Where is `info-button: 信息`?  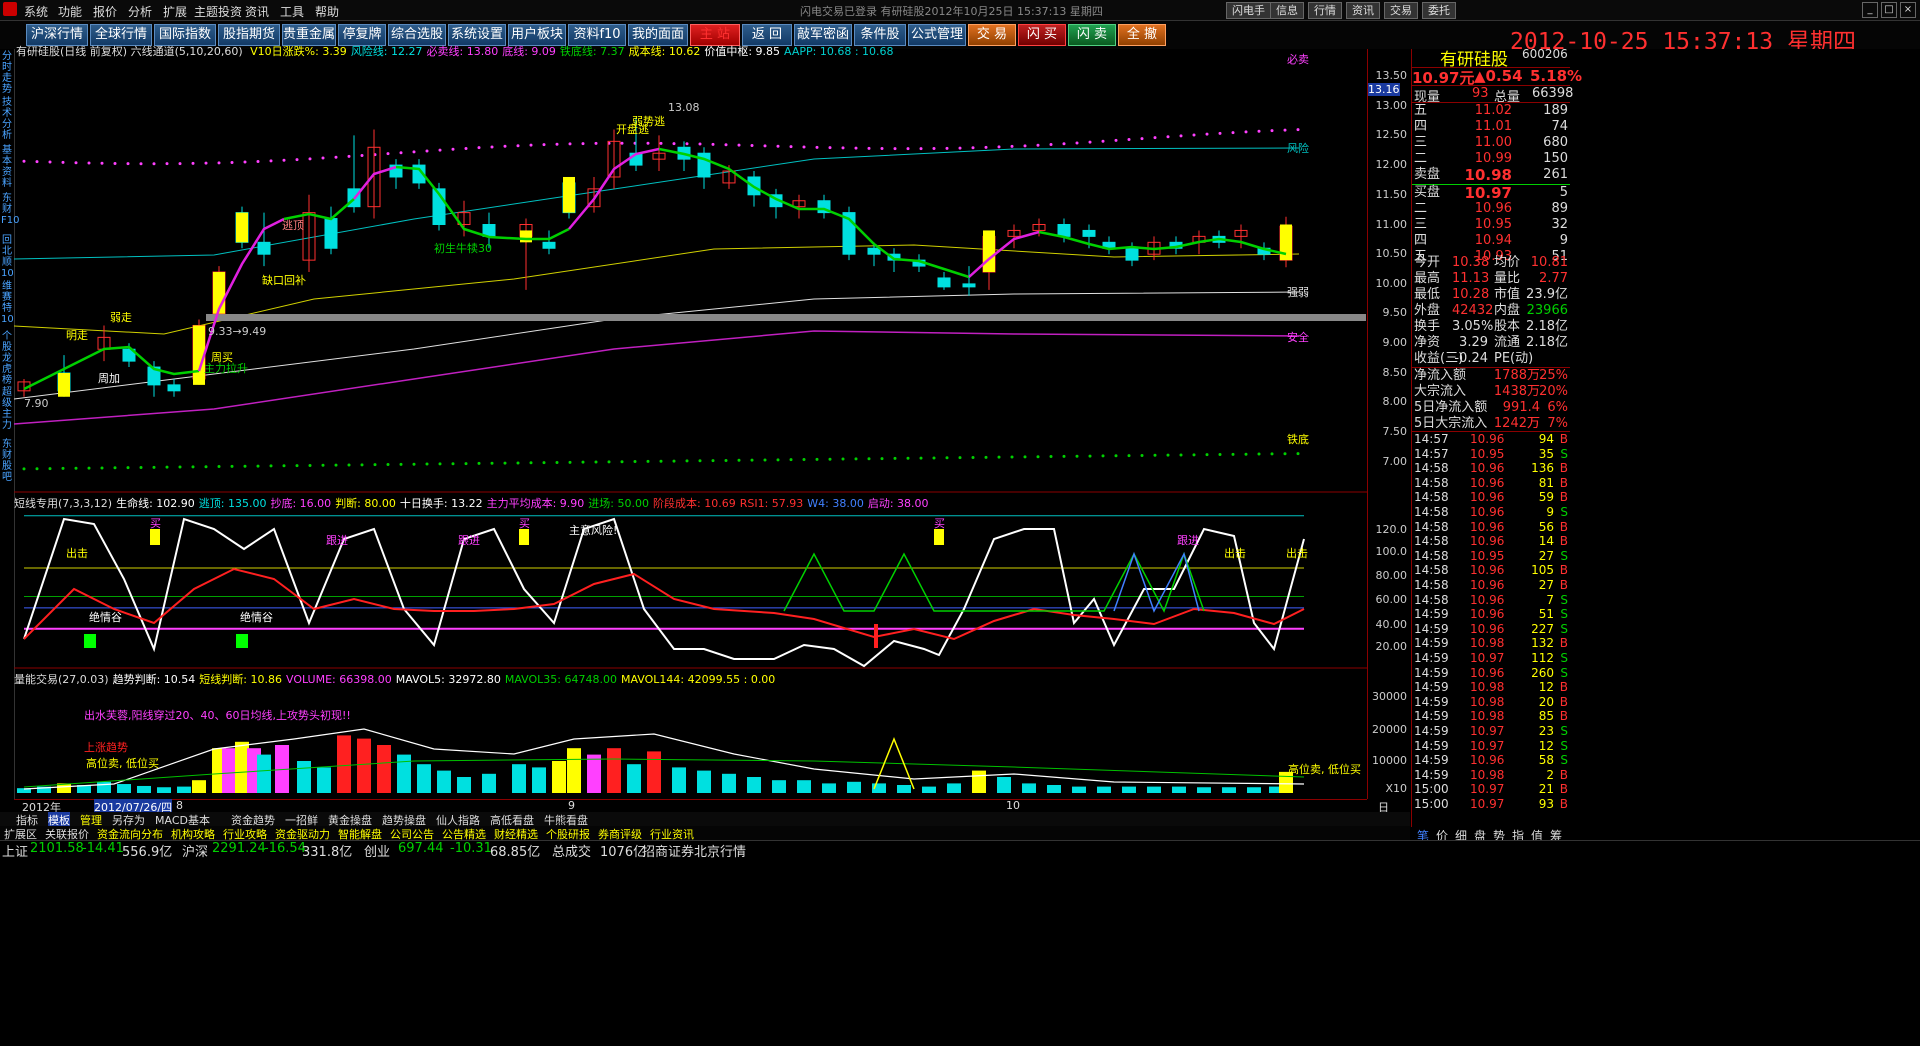
info-button: 信息 is located at coordinates (1287, 10).